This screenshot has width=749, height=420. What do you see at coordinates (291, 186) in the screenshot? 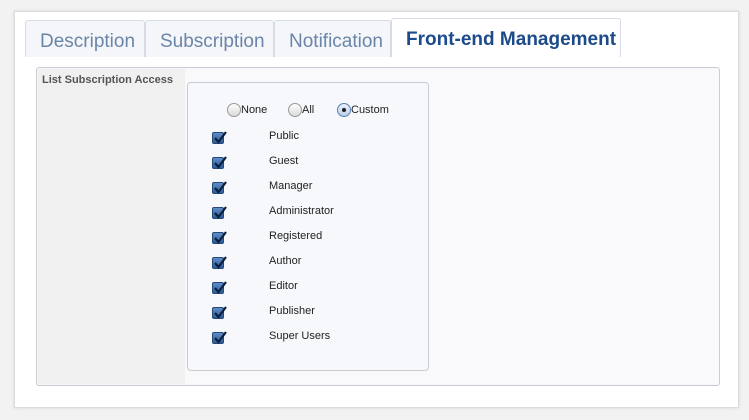
I see `checkbox-label: Manager` at bounding box center [291, 186].